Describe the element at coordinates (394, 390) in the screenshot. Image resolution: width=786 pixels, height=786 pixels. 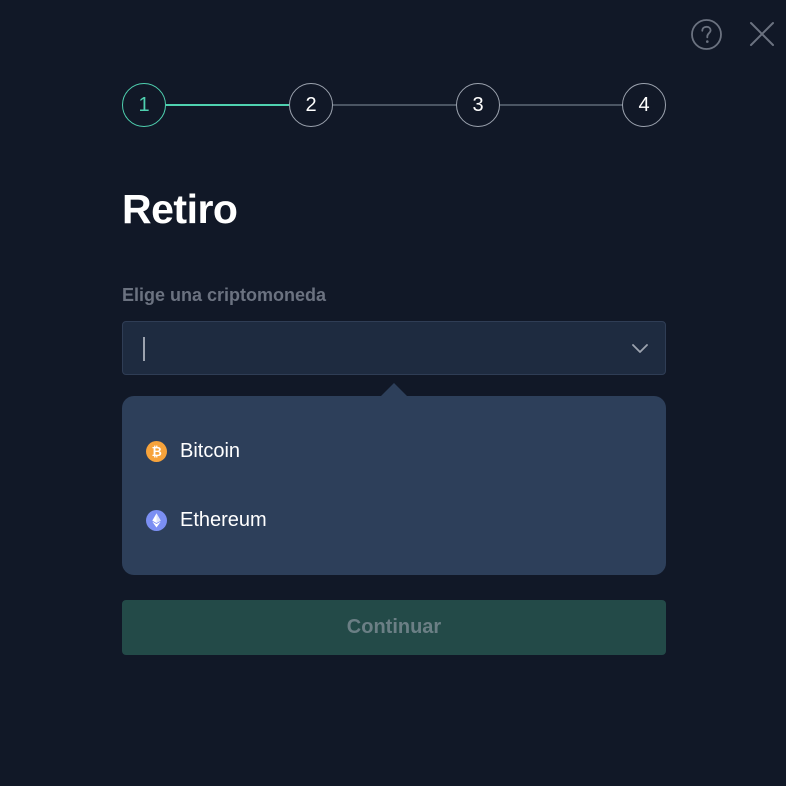
I see `dropdown-pointer` at that location.